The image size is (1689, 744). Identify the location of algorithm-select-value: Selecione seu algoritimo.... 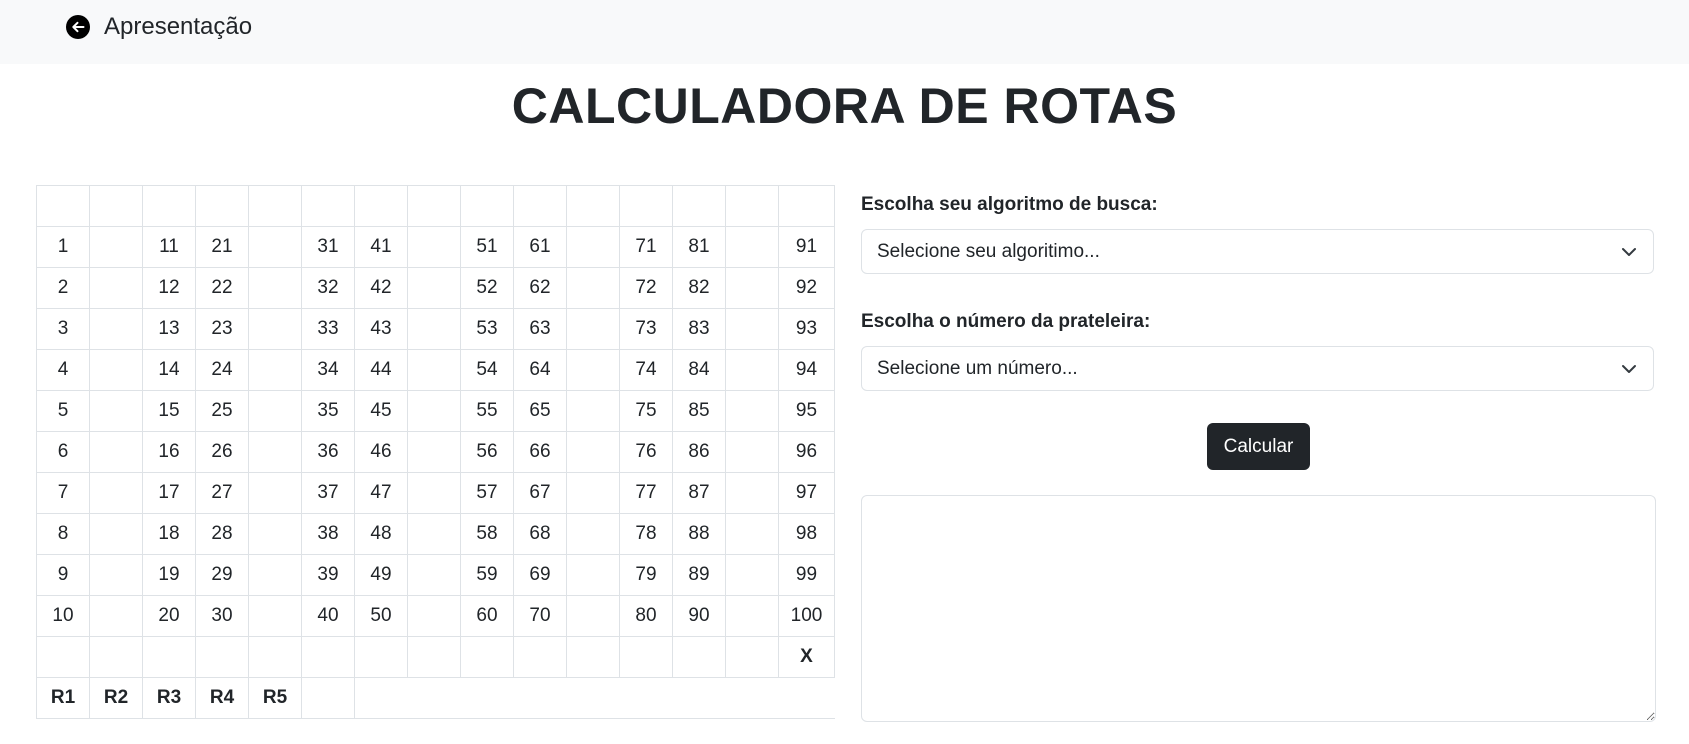
(988, 251).